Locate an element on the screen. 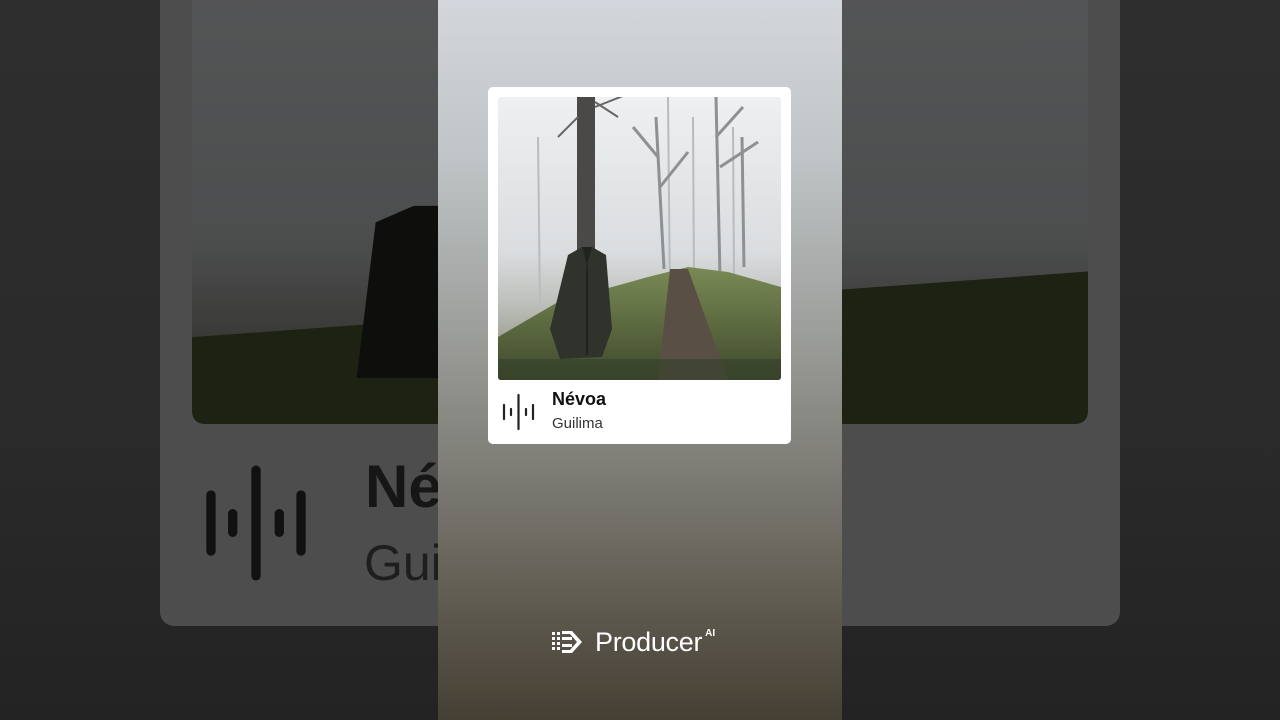 The width and height of the screenshot is (1280, 720). brand-suffix: AI is located at coordinates (710, 633).